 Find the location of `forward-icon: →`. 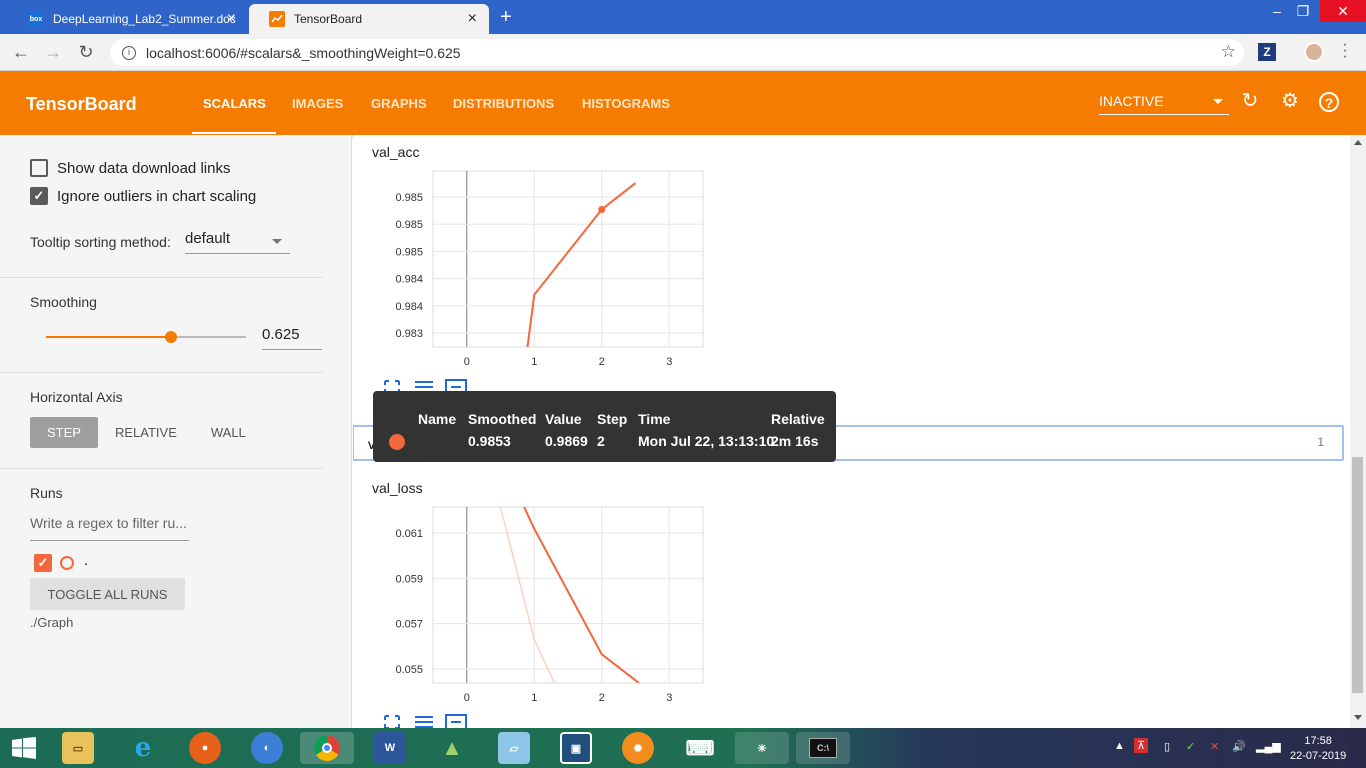

forward-icon: → is located at coordinates (53, 52).